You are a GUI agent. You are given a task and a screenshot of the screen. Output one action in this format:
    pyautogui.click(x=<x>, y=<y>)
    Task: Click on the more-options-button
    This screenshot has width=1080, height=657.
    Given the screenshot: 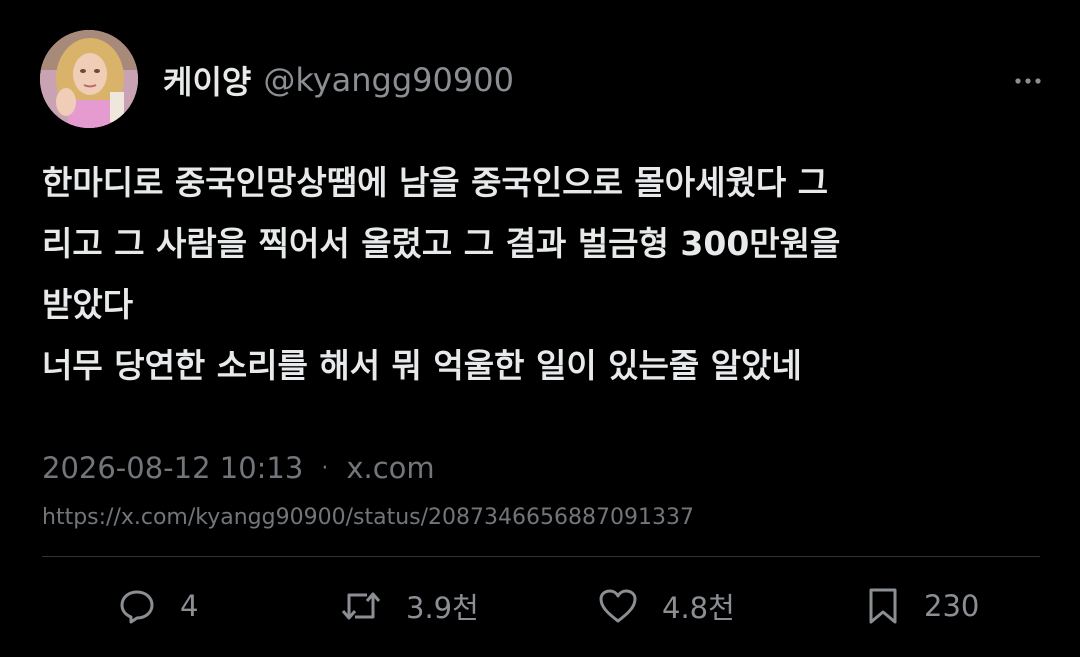 What is the action you would take?
    pyautogui.click(x=1028, y=81)
    